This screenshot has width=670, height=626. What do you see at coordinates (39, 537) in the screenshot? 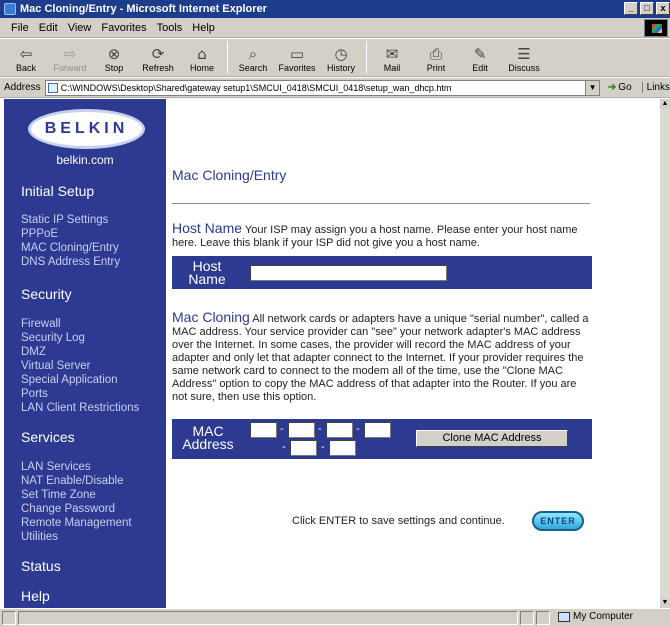
I see `sidebar-item-utilities: Utilities` at bounding box center [39, 537].